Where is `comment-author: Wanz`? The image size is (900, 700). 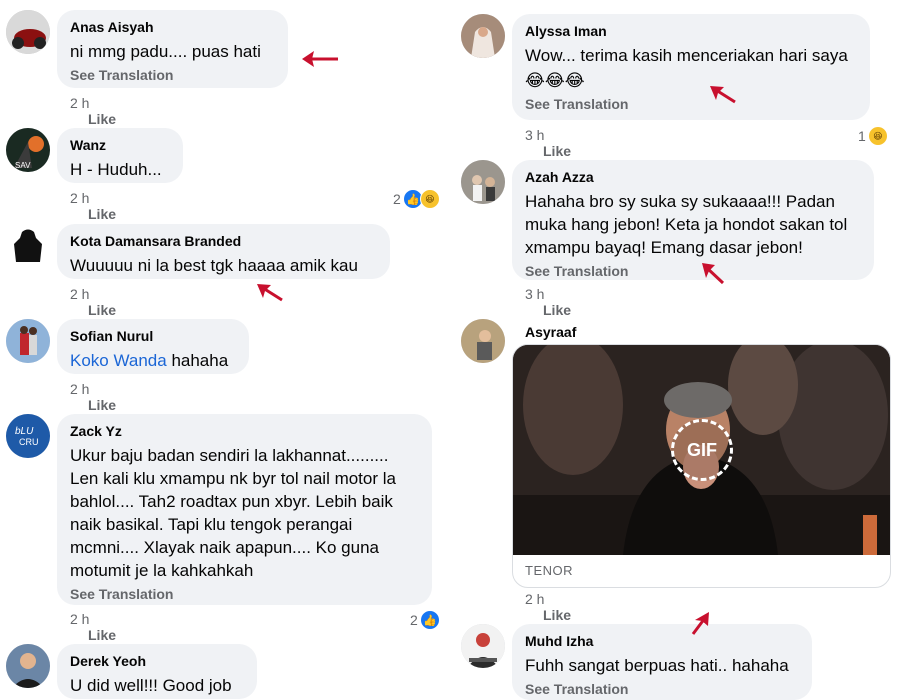
comment-author: Wanz is located at coordinates (120, 145).